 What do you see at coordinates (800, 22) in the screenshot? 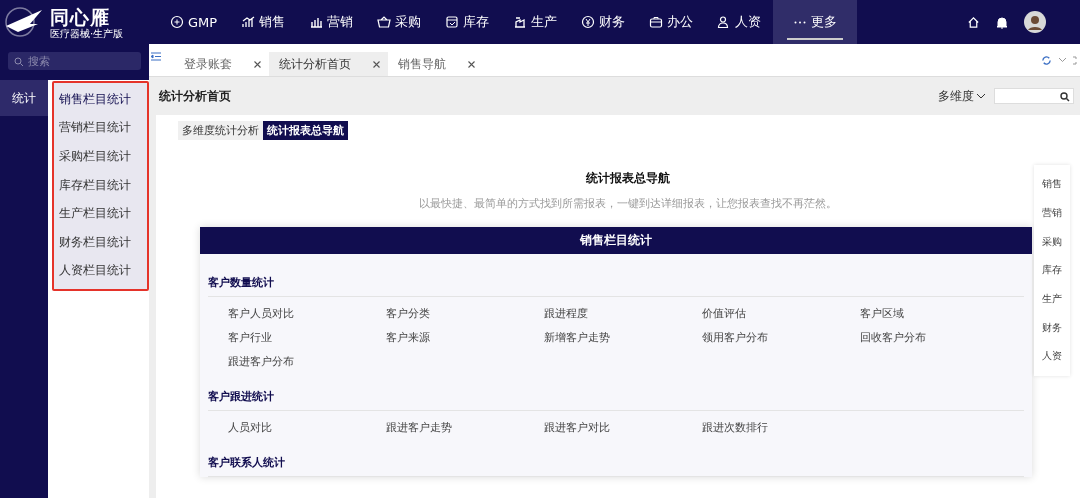
I see `more-icon` at bounding box center [800, 22].